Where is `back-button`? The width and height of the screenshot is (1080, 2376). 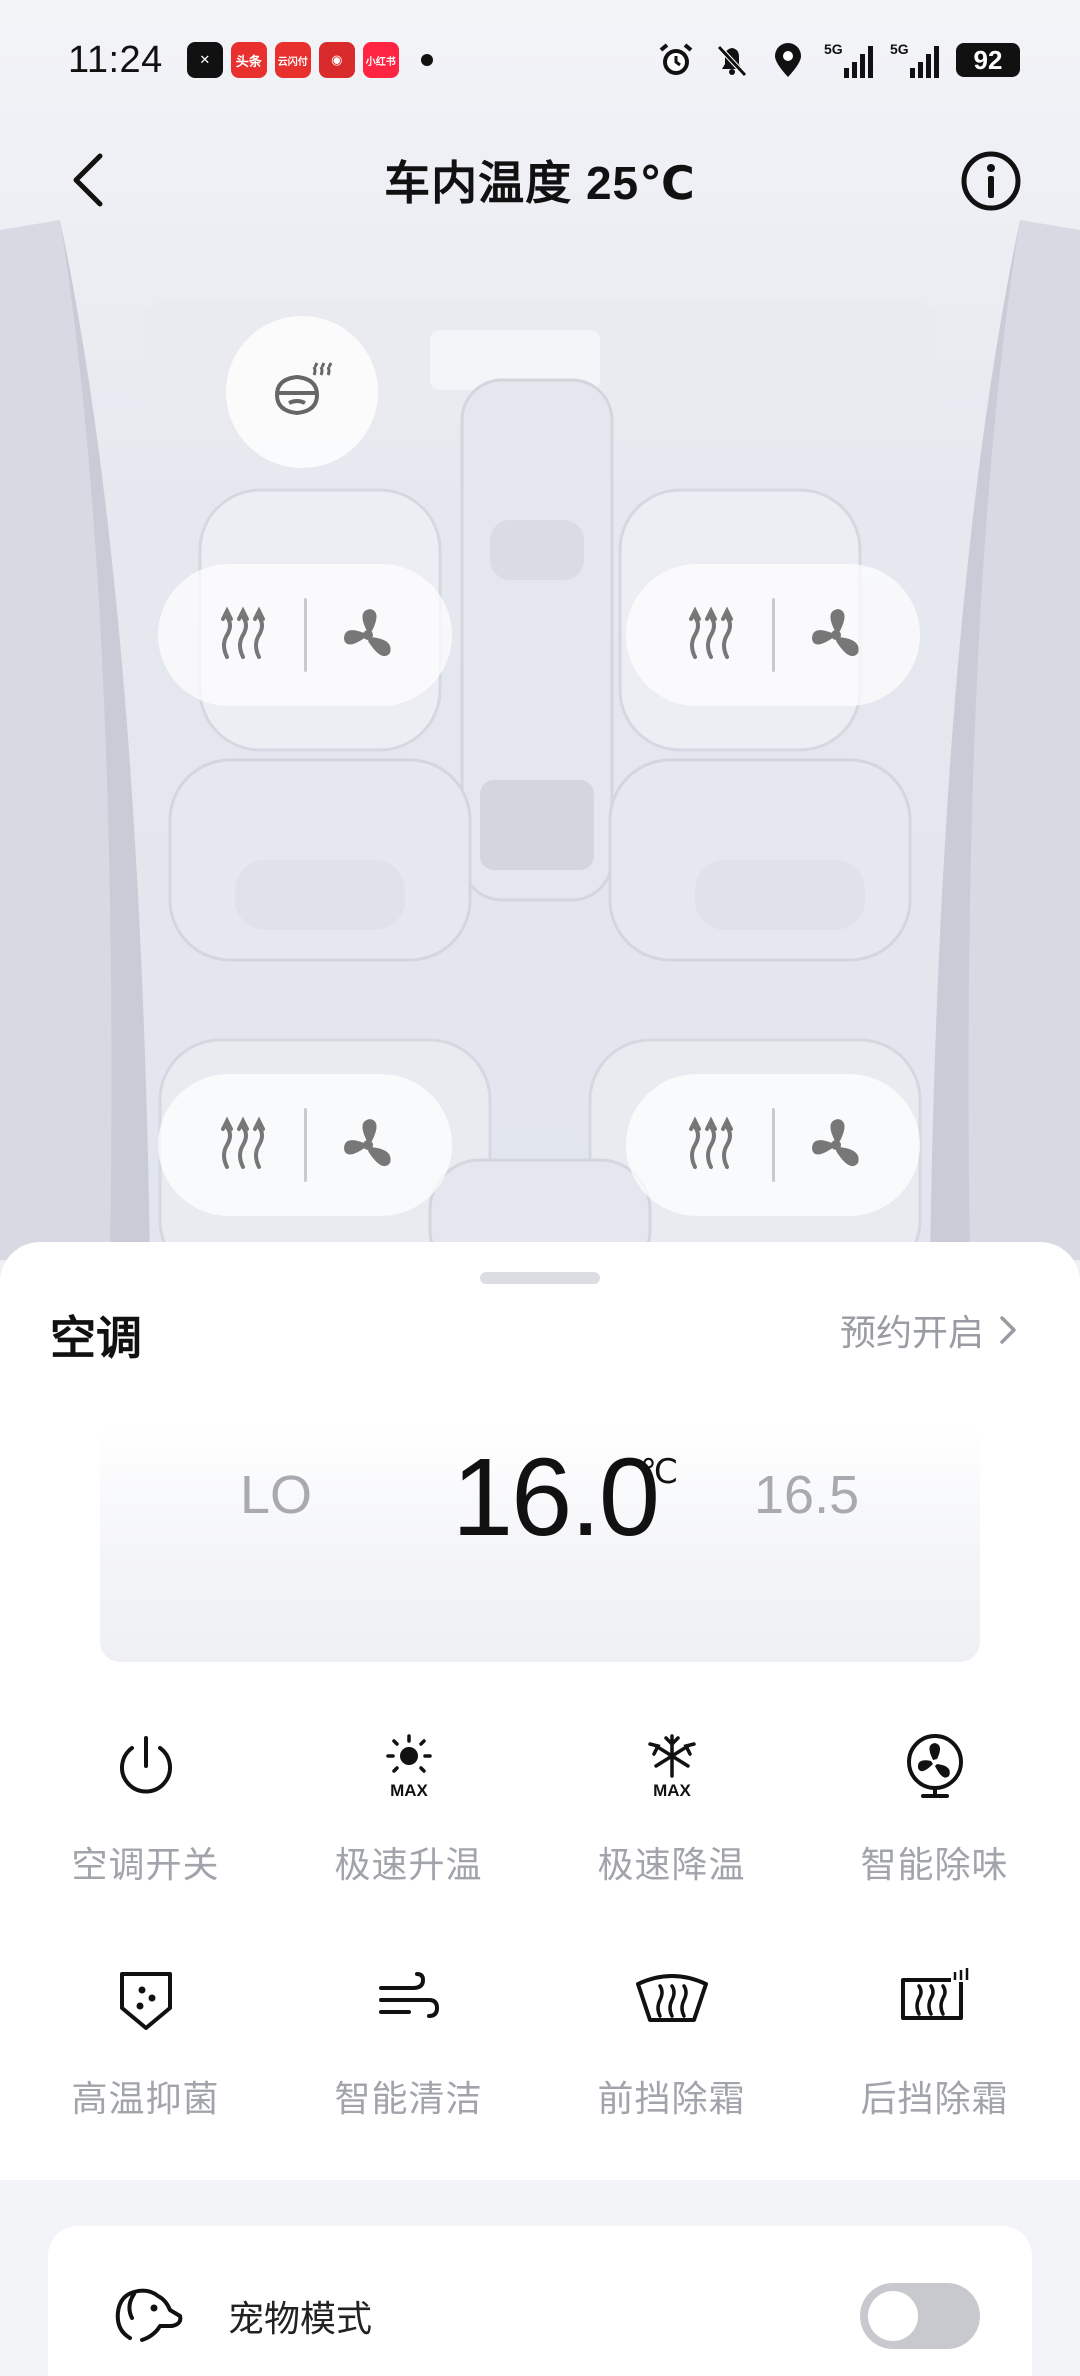 back-button is located at coordinates (90, 180).